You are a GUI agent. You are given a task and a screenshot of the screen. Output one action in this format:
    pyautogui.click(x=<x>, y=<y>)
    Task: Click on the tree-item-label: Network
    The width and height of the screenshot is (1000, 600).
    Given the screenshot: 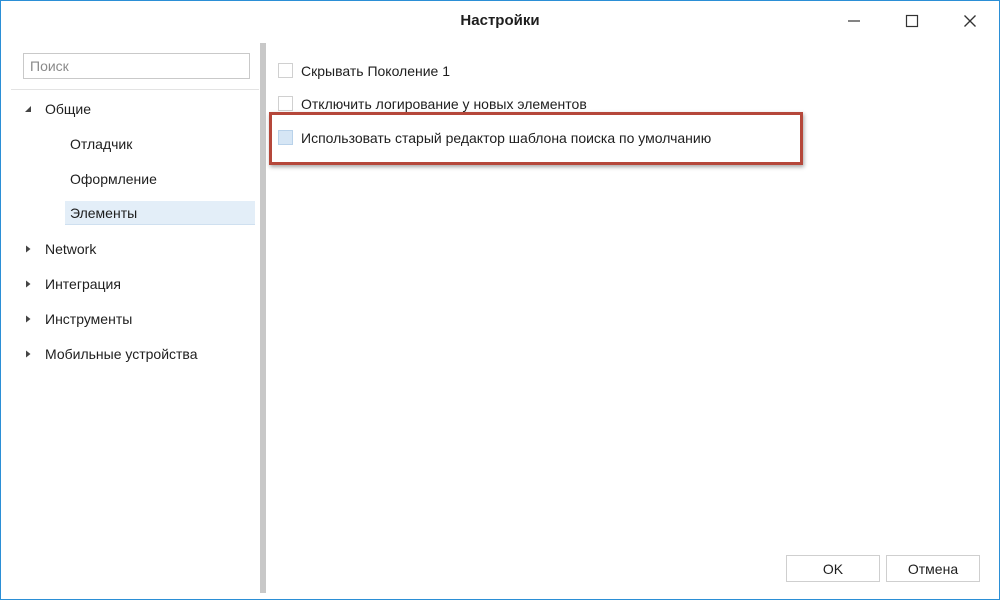 What is the action you would take?
    pyautogui.click(x=71, y=249)
    